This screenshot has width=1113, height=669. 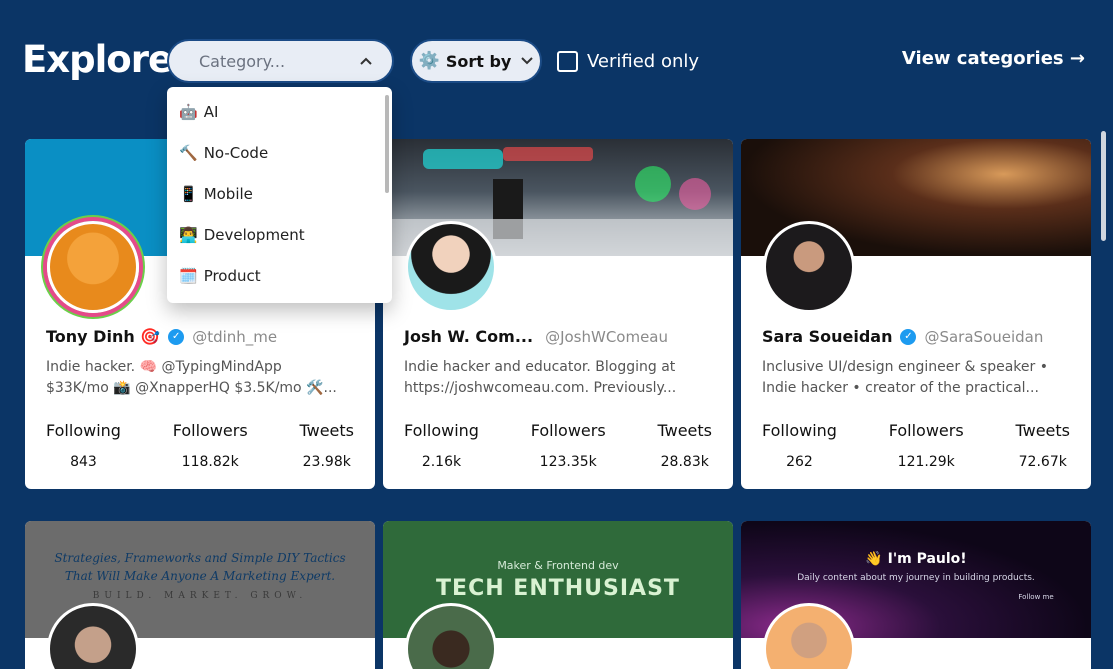 I want to click on dropdown-item-product: 🗓️ Product, so click(x=279, y=275).